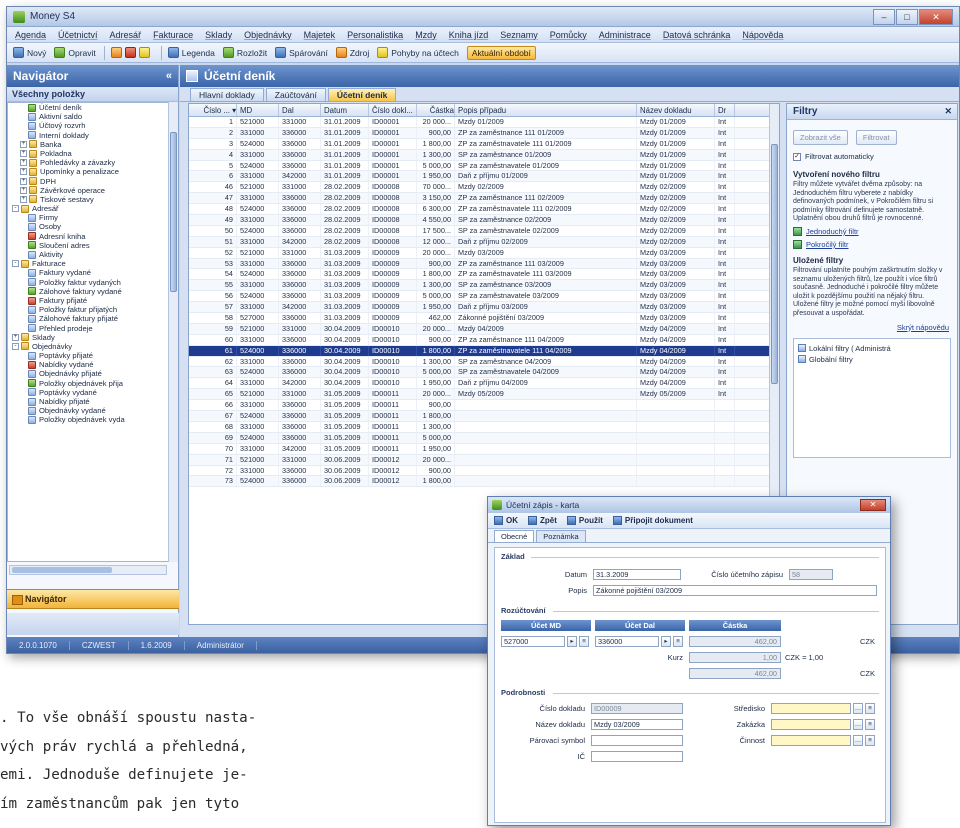  Describe the element at coordinates (811, 708) in the screenshot. I see `center-field` at that location.